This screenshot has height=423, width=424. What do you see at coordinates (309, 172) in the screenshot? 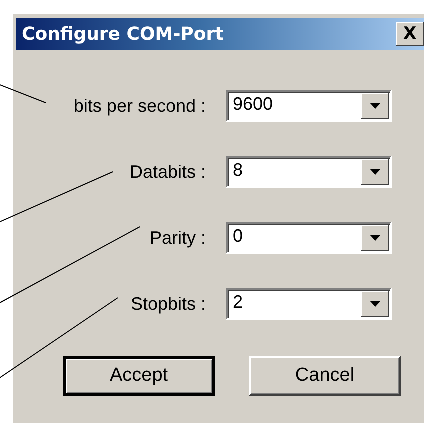
I see `dropdown-field: 8` at bounding box center [309, 172].